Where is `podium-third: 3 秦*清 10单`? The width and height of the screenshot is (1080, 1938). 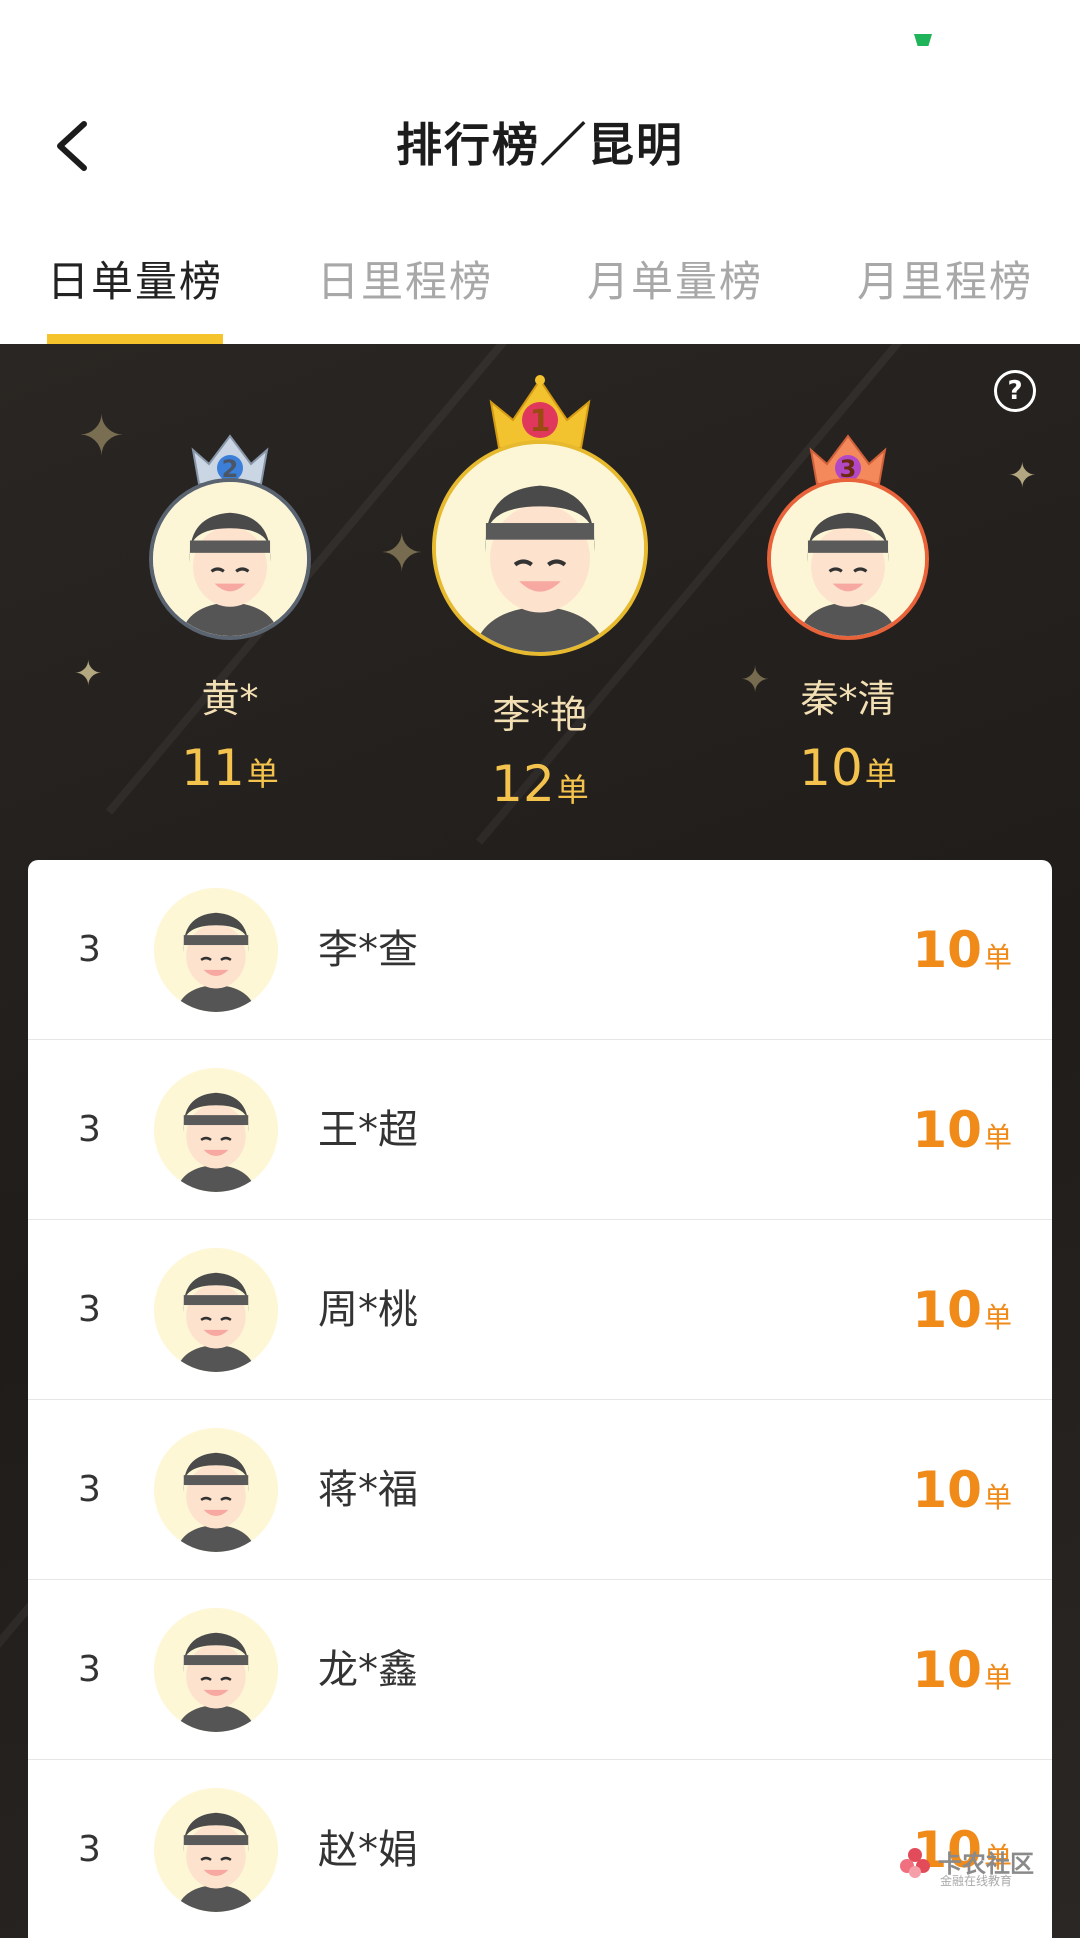 podium-third: 3 秦*清 10单 is located at coordinates (848, 613).